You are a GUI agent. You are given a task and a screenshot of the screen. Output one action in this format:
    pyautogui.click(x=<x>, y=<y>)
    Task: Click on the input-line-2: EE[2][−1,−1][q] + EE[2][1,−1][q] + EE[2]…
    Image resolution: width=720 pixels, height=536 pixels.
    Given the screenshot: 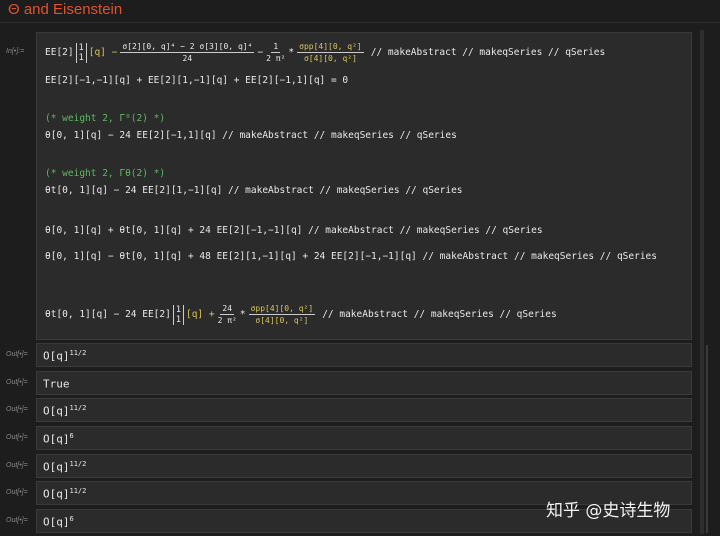 What is the action you would take?
    pyautogui.click(x=197, y=80)
    